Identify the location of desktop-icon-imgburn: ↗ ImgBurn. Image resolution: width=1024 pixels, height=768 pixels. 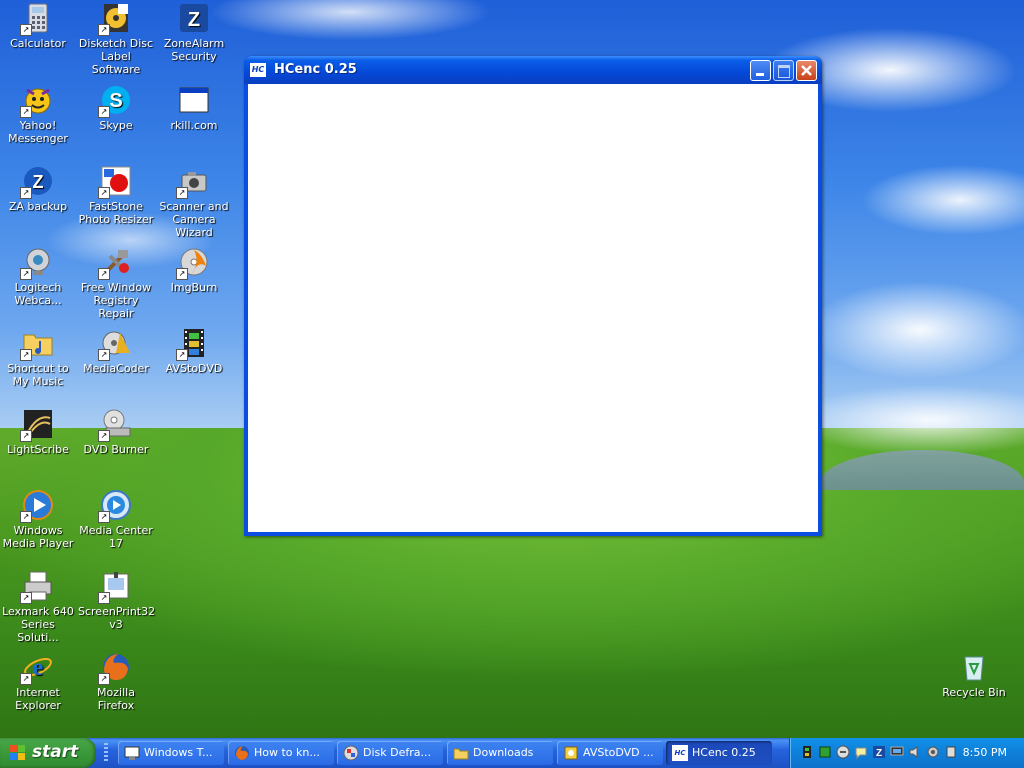
(194, 270).